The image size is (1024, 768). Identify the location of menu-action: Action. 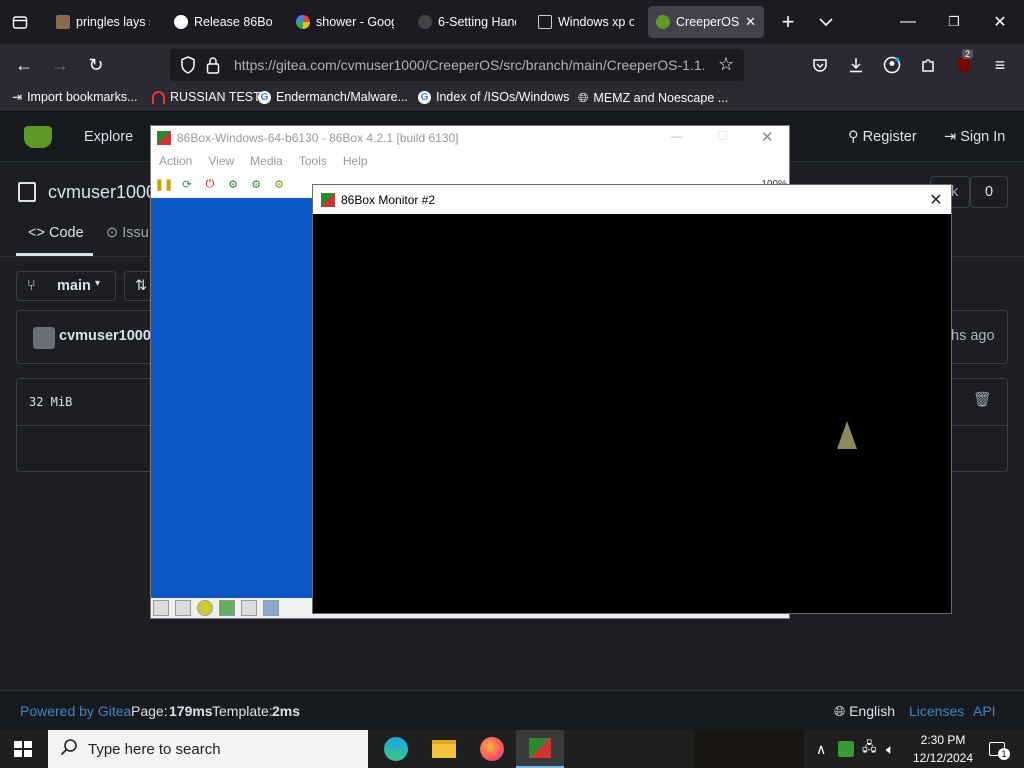
(175, 161).